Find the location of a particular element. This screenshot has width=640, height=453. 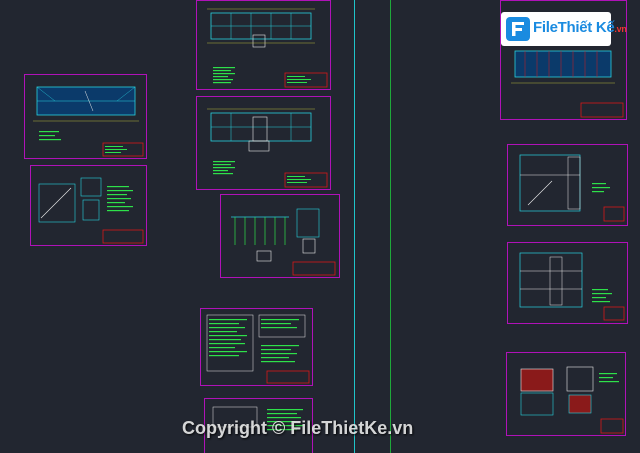

sheet-stair-detail is located at coordinates (88, 205).